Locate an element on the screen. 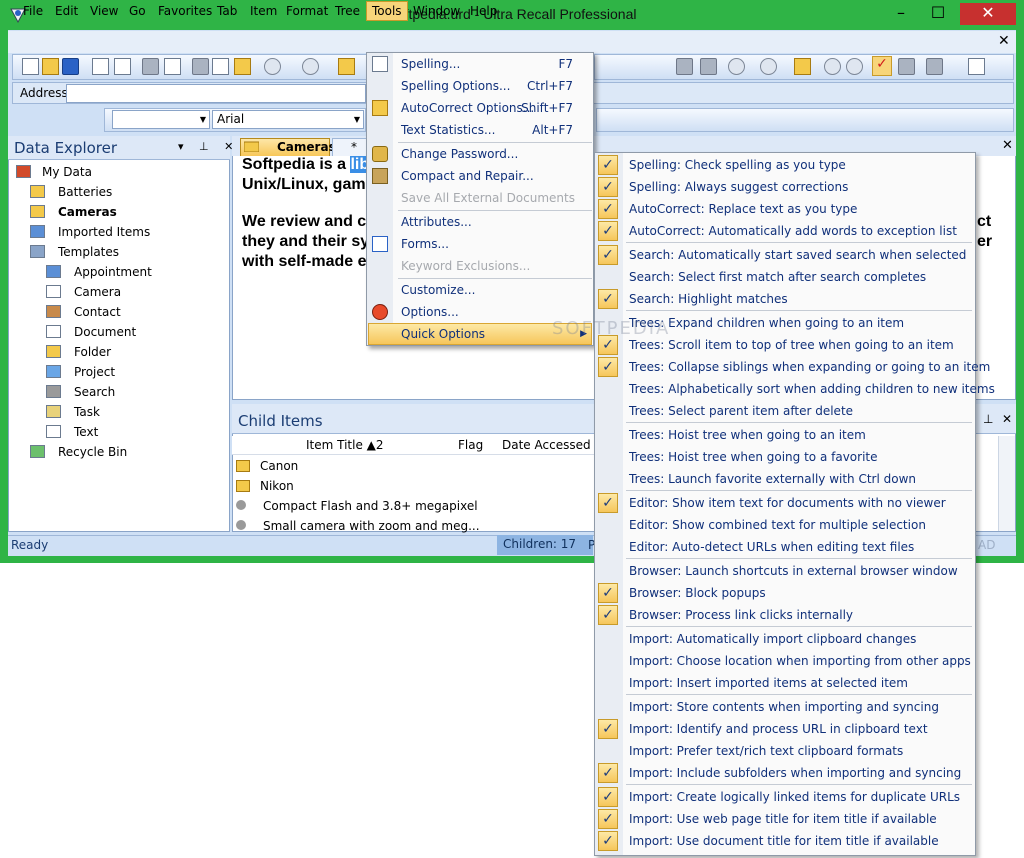 The height and width of the screenshot is (858, 1024). tab-second: * C is located at coordinates (350, 154).